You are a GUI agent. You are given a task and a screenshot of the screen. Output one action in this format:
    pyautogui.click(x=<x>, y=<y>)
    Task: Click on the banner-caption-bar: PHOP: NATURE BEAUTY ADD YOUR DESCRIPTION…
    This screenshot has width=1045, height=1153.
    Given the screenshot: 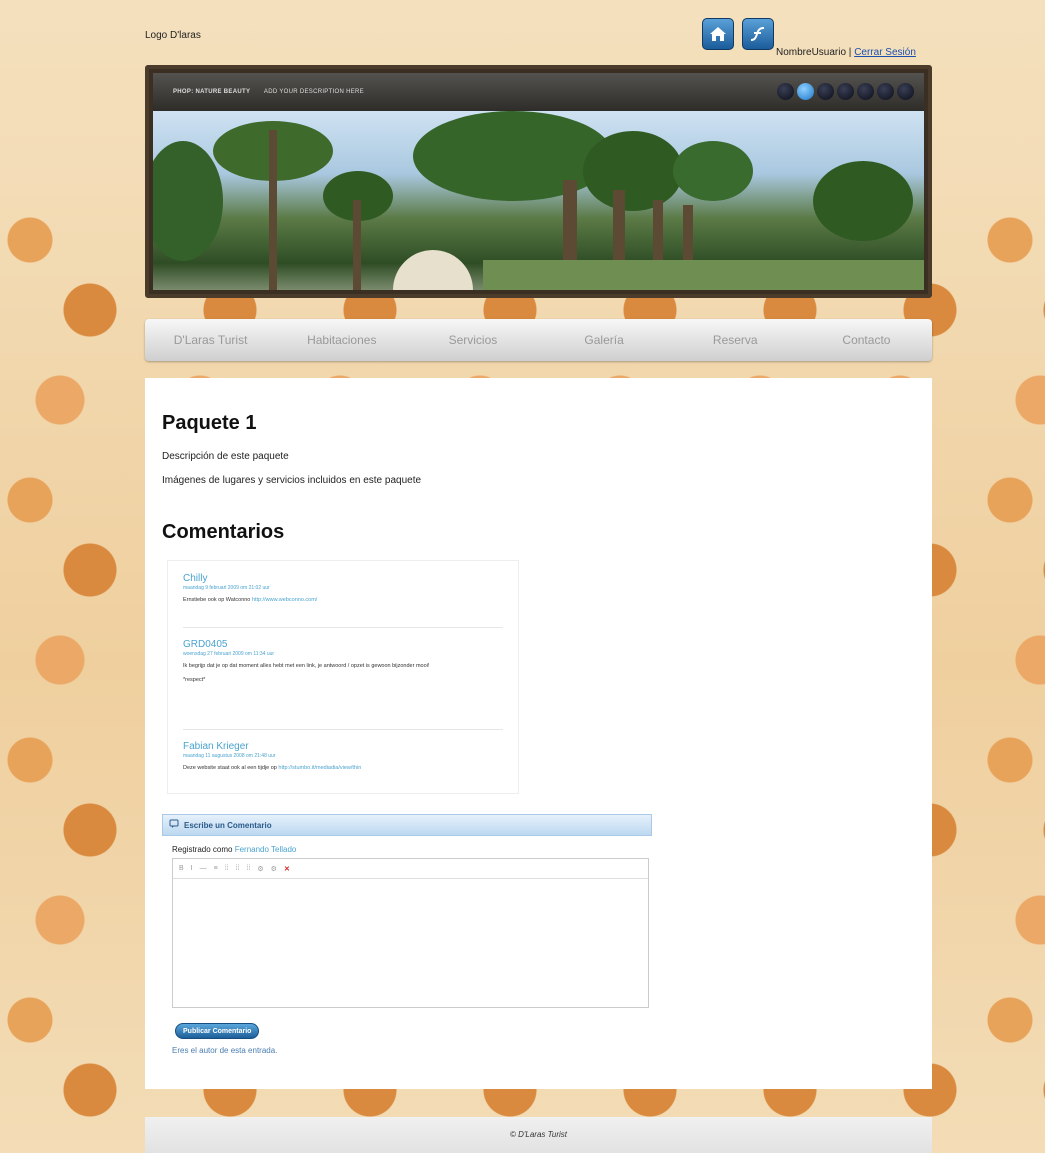 What is the action you would take?
    pyautogui.click(x=538, y=92)
    